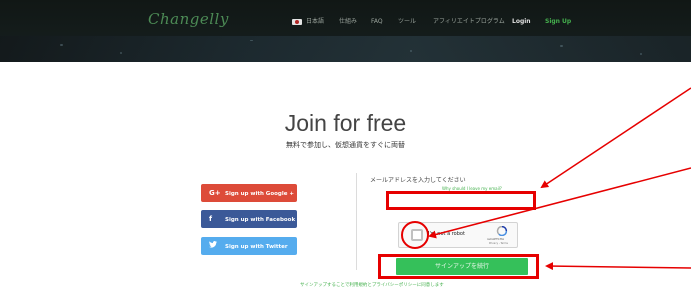 The width and height of the screenshot is (691, 289). Describe the element at coordinates (259, 194) in the screenshot. I see `google-signup-label: Sign up with Google +` at that location.